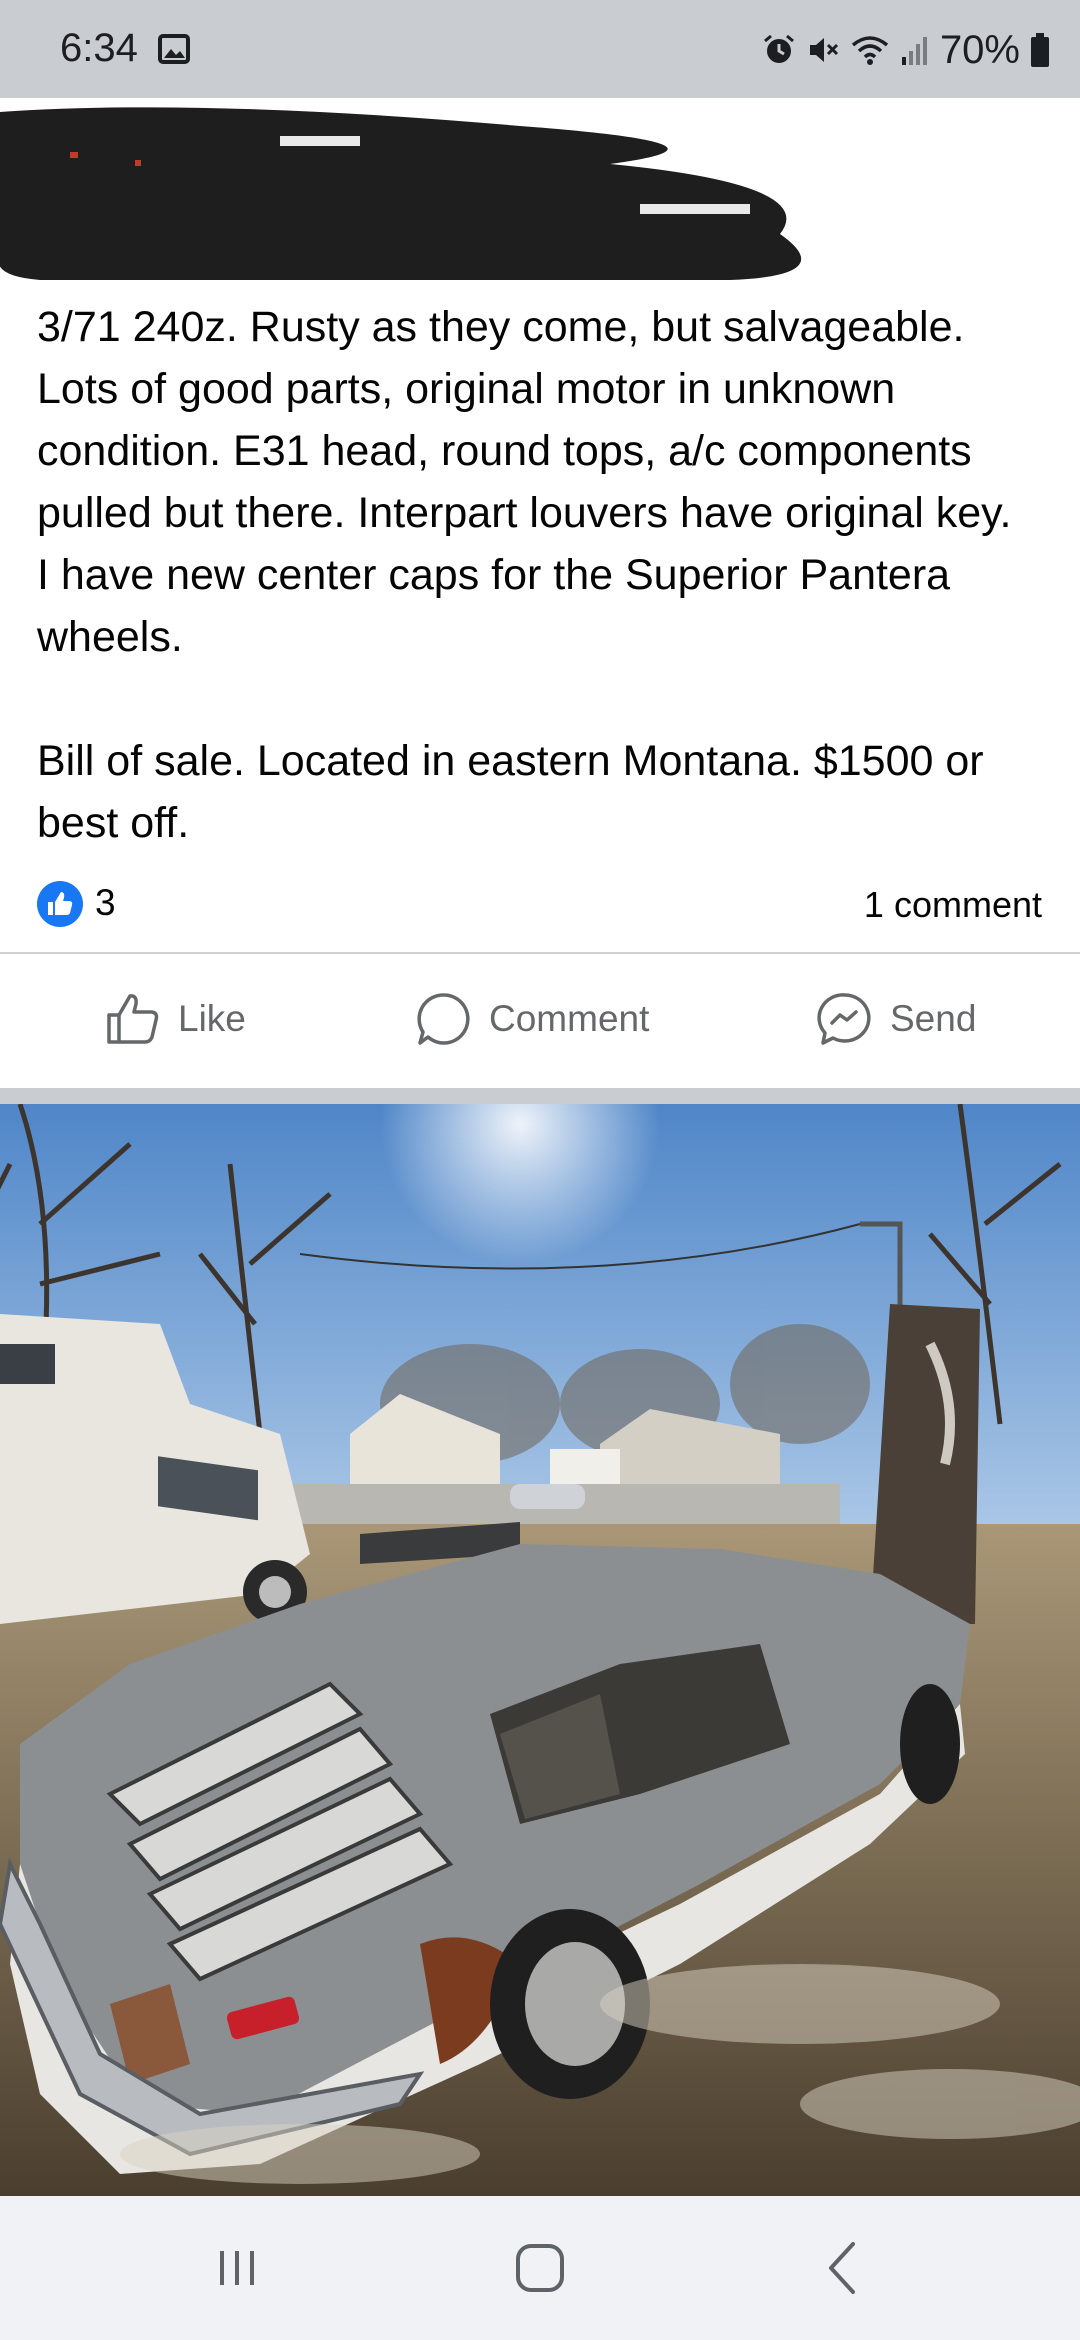  Describe the element at coordinates (540, 1096) in the screenshot. I see `section-separator` at that location.